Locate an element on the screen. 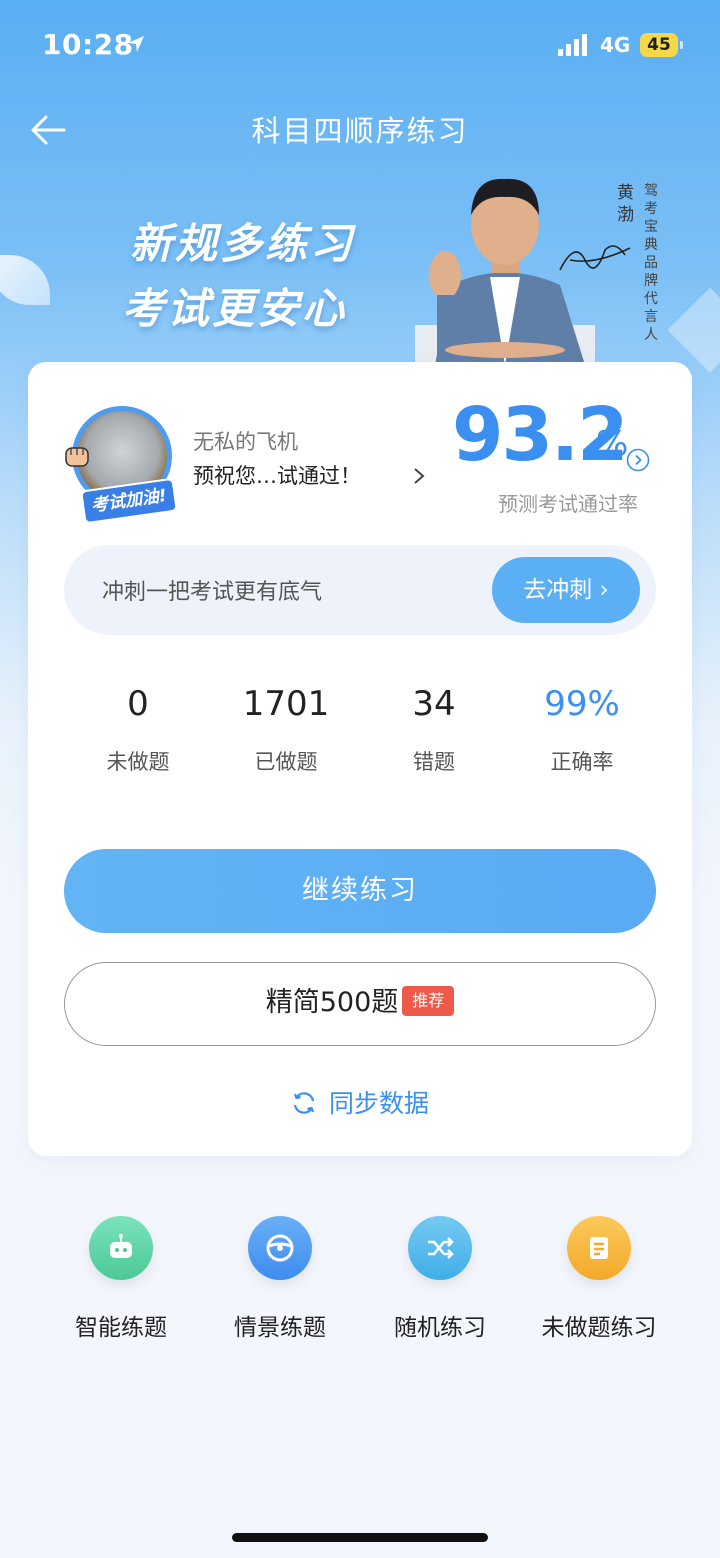 Image resolution: width=720 pixels, height=1558 pixels. status-time: 10:28 is located at coordinates (88, 44).